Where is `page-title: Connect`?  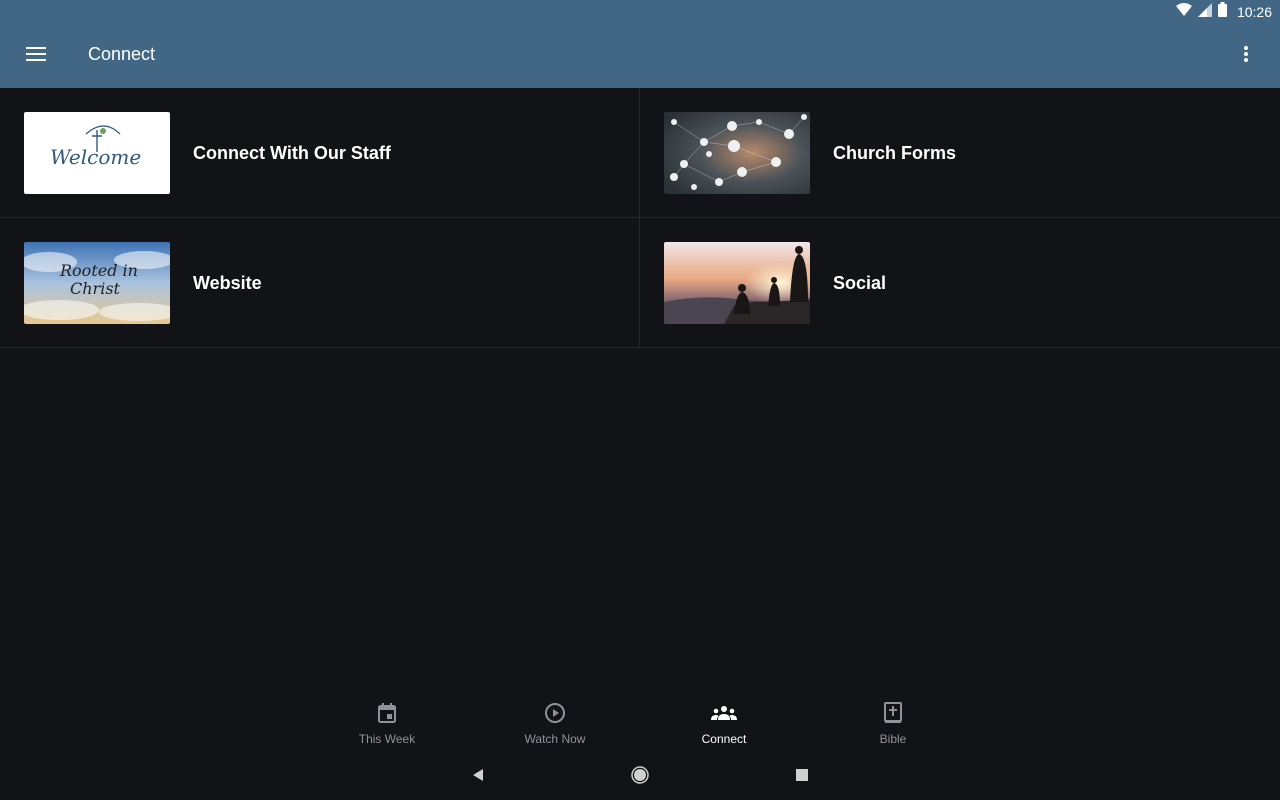
page-title: Connect is located at coordinates (122, 54).